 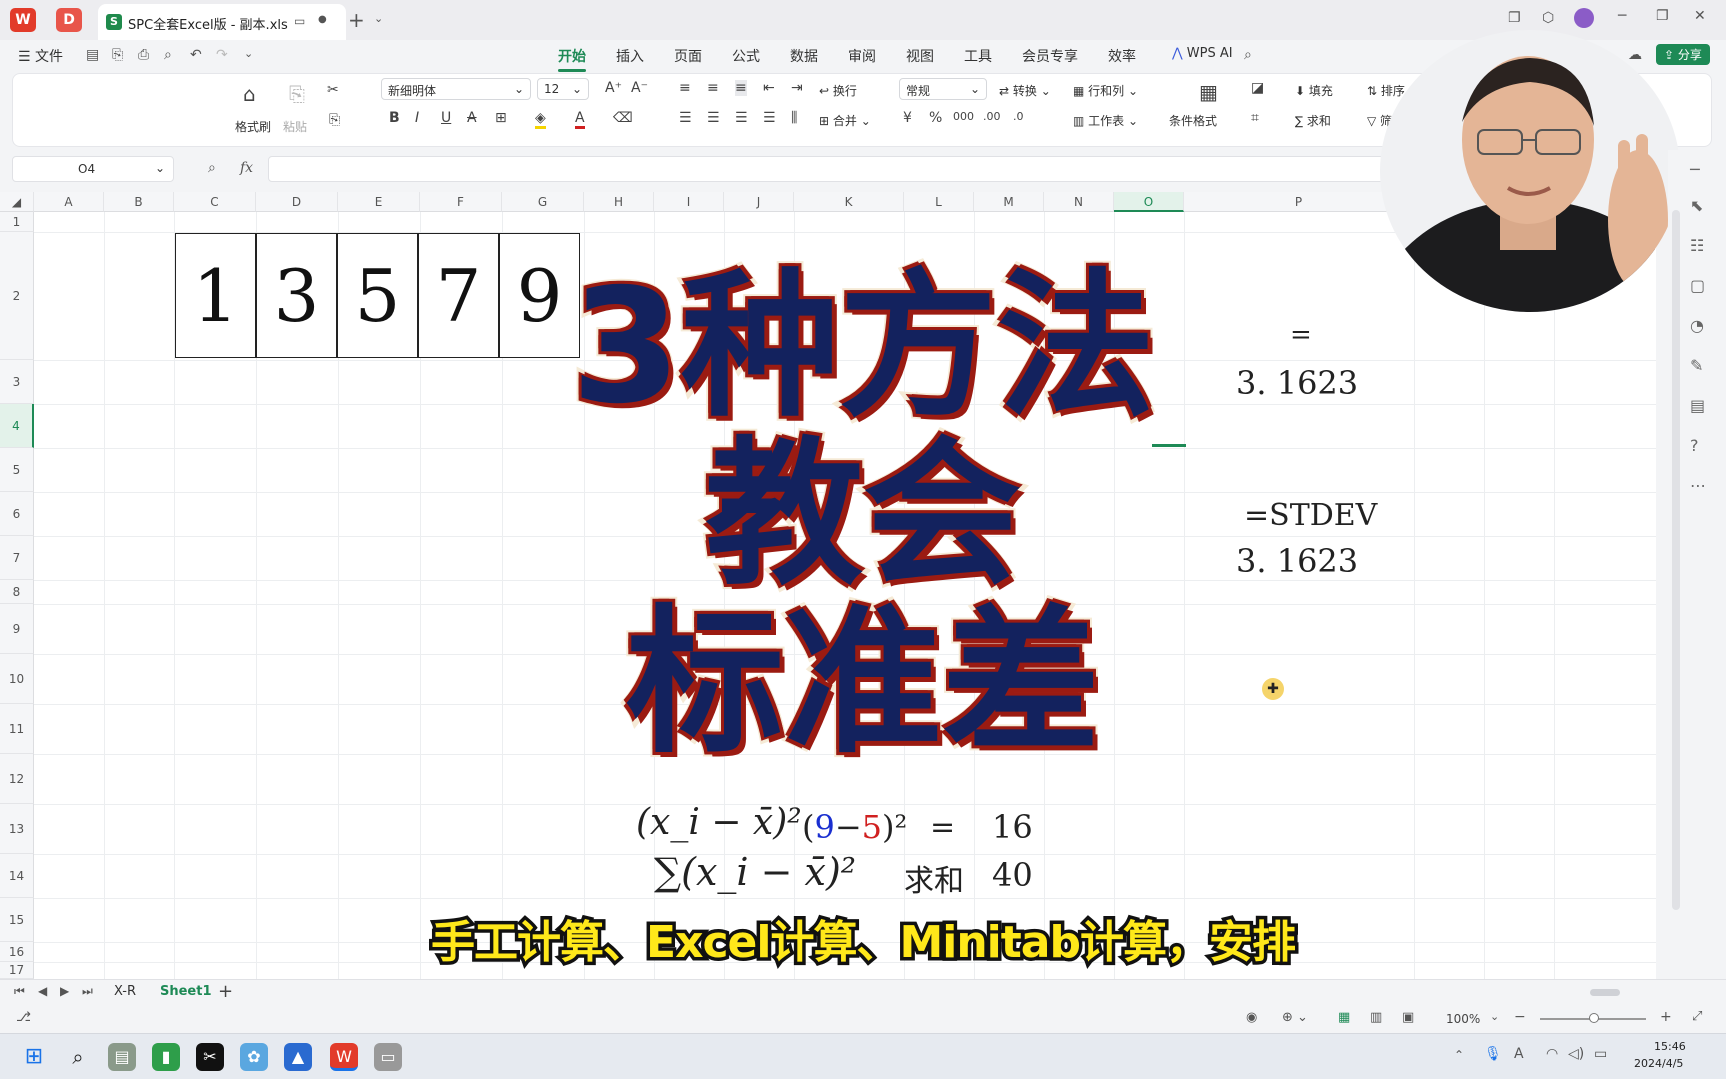 What do you see at coordinates (1584, 18) in the screenshot?
I see `user-avatar` at bounding box center [1584, 18].